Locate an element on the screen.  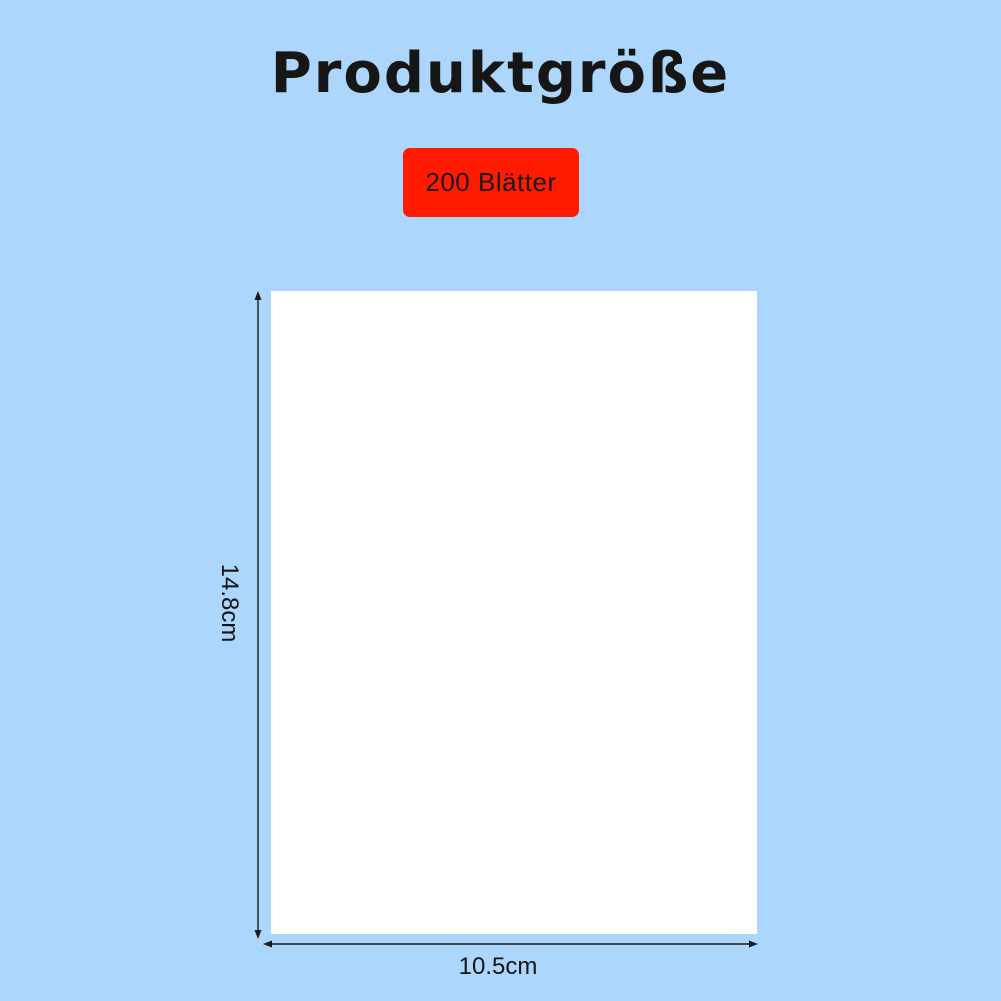
width-label: 10.5cm is located at coordinates (498, 966).